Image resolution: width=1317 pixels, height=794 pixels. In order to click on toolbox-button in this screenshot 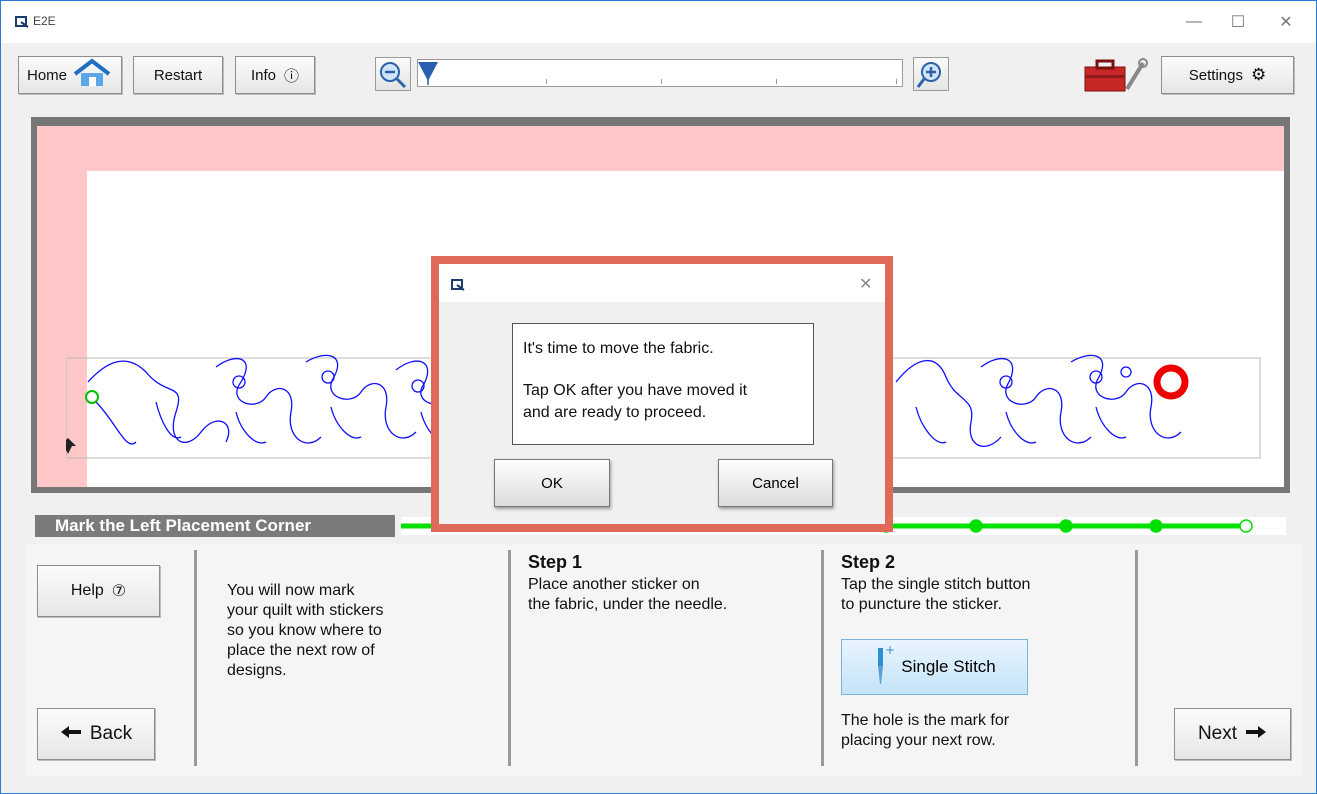, I will do `click(1115, 75)`.